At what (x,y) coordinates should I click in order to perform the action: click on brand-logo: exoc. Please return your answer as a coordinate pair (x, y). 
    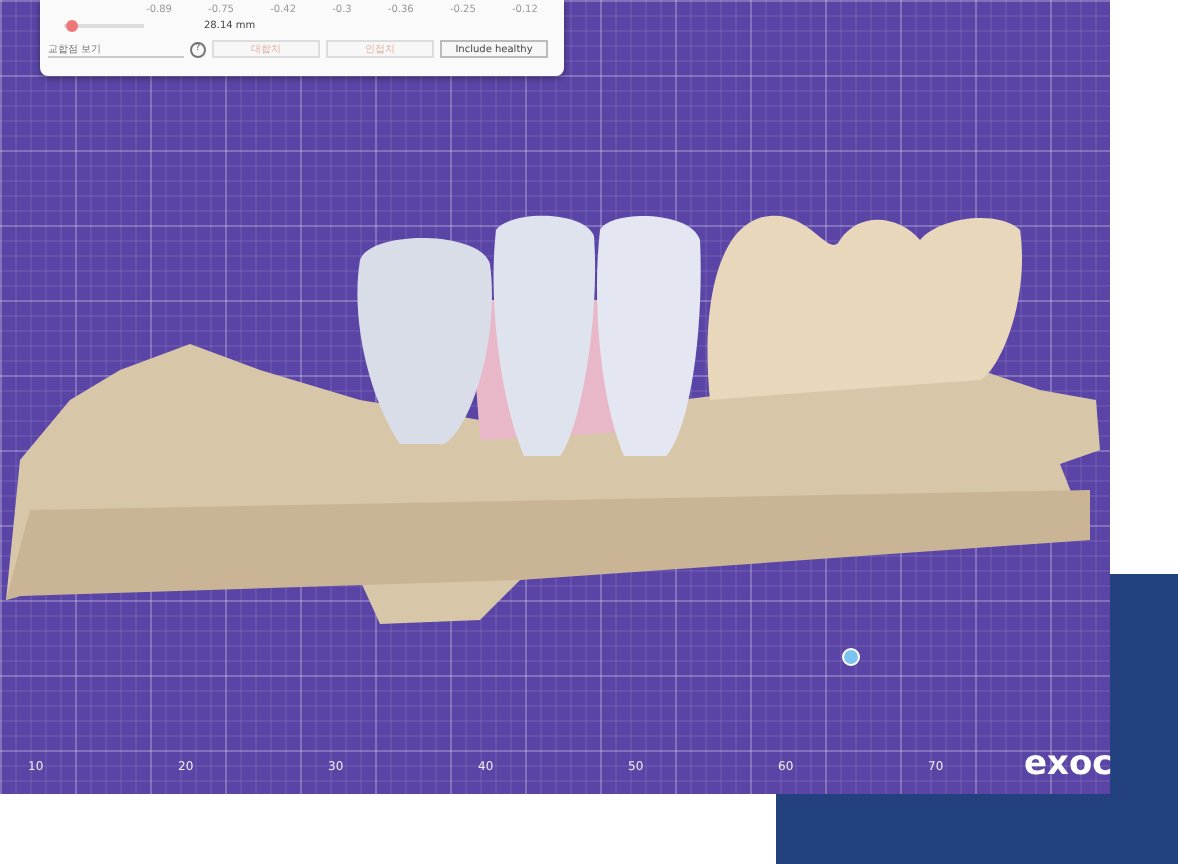
    Looking at the image, I should click on (1068, 764).